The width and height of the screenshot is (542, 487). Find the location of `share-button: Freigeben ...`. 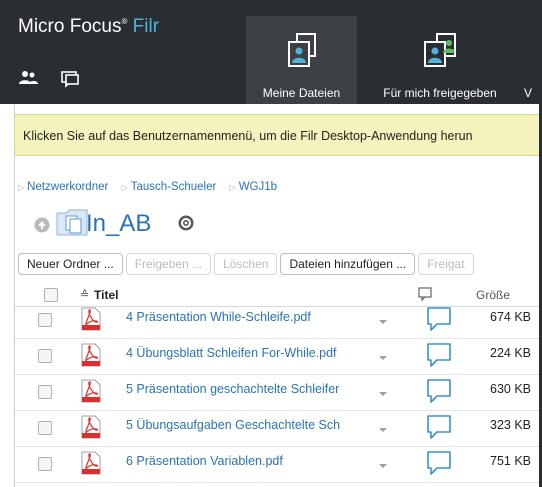

share-button: Freigeben ... is located at coordinates (168, 264).